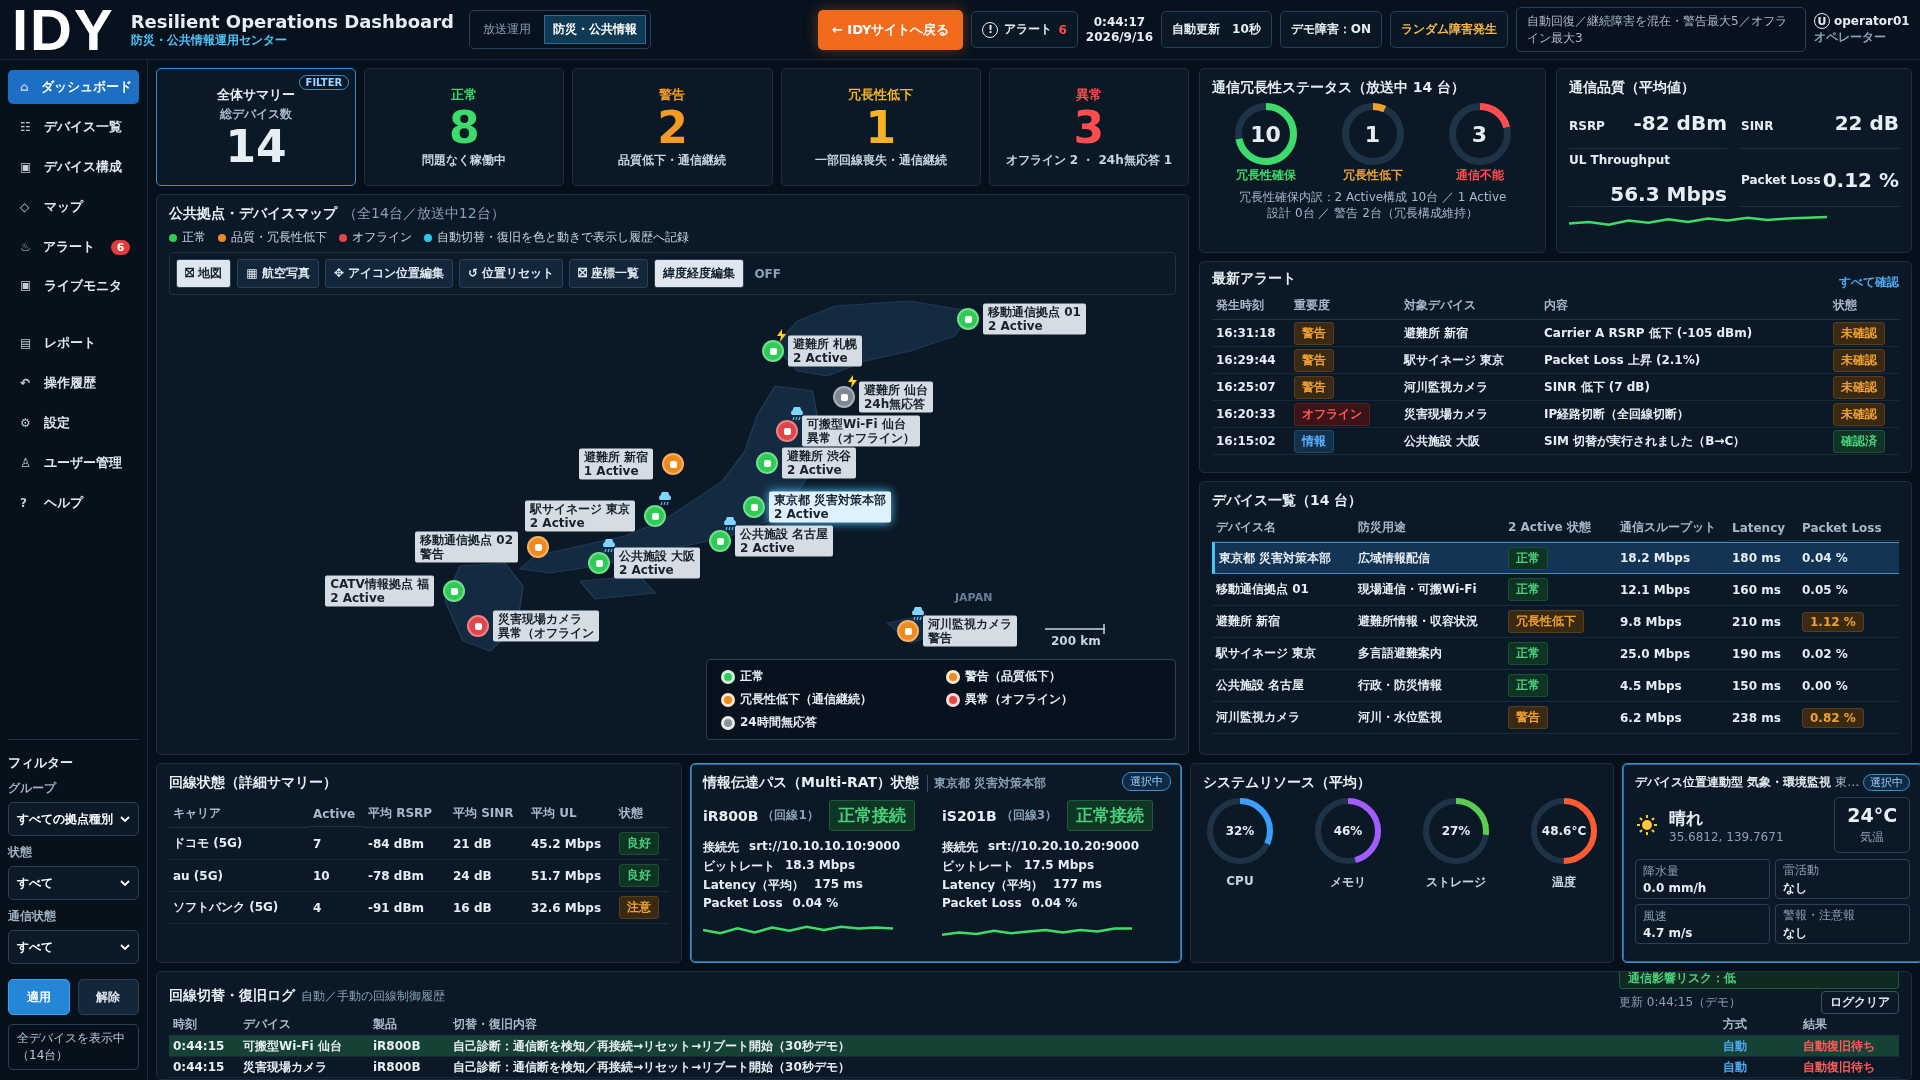  What do you see at coordinates (39, 997) in the screenshot?
I see `apply-button: 適用` at bounding box center [39, 997].